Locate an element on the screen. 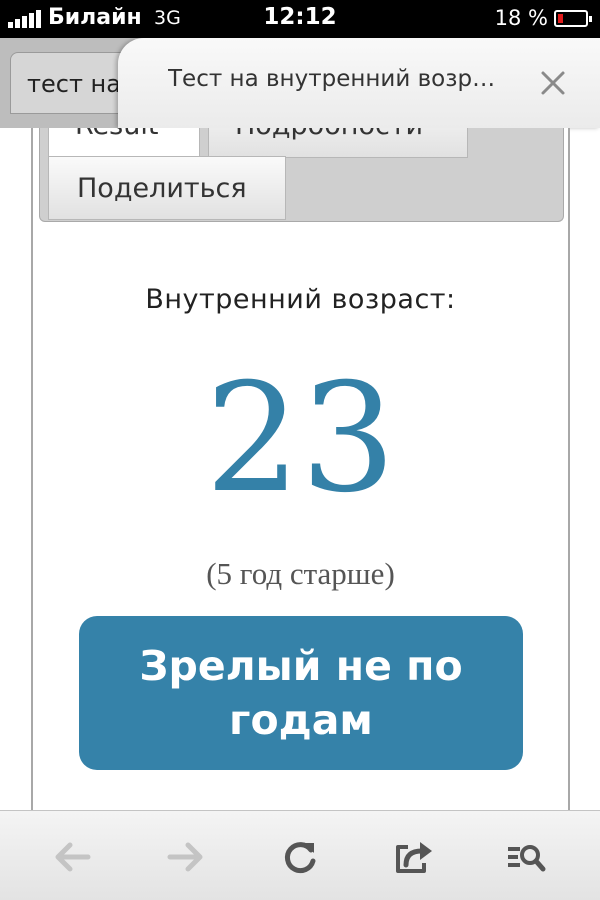  result-tabs-bar: Result Подробности Поделиться is located at coordinates (301, 175).